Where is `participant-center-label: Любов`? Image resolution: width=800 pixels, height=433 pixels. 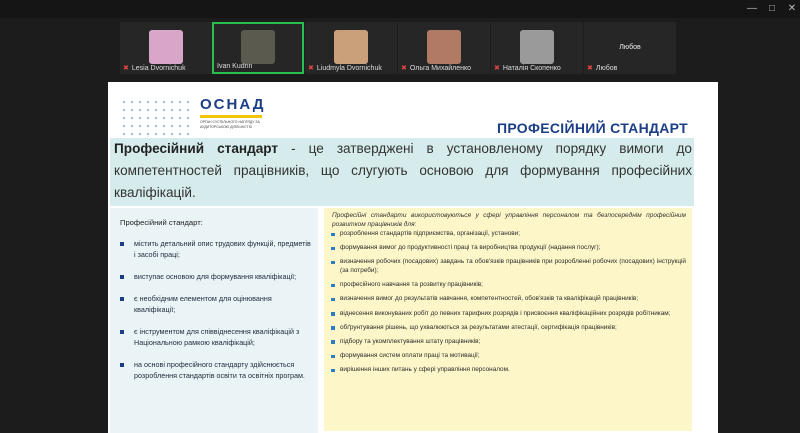
participant-center-label: Любов is located at coordinates (630, 47).